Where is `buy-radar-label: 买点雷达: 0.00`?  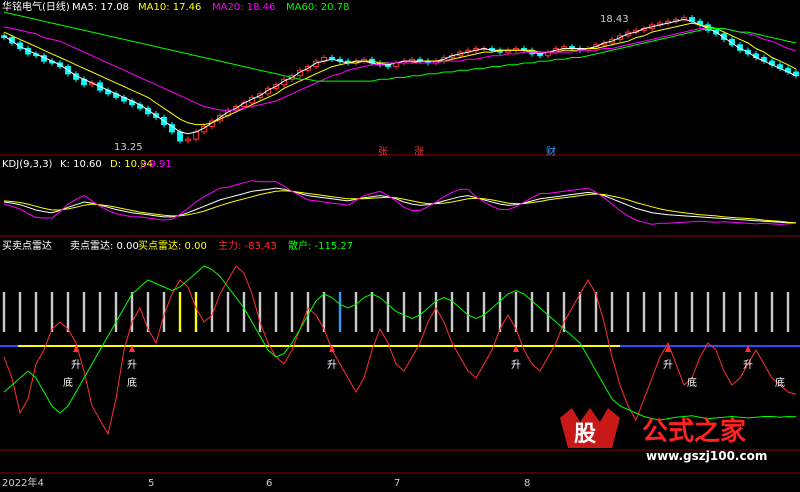 buy-radar-label: 买点雷达: 0.00 is located at coordinates (172, 246).